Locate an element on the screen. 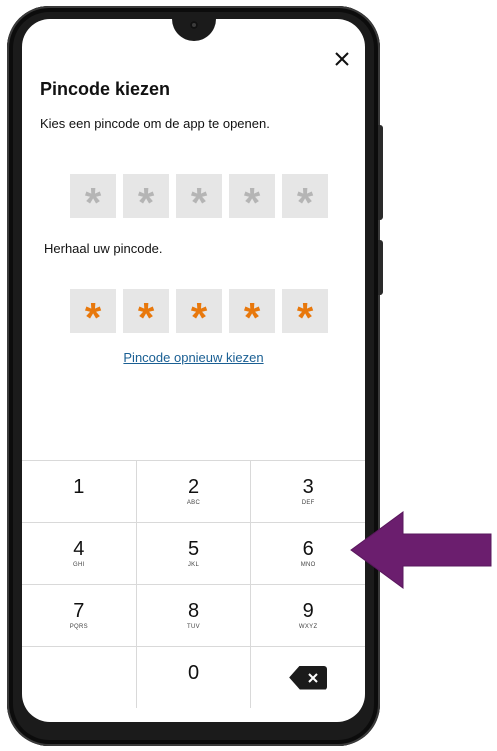 The image size is (497, 751). pin-input-repeat: * * * * * is located at coordinates (199, 315).